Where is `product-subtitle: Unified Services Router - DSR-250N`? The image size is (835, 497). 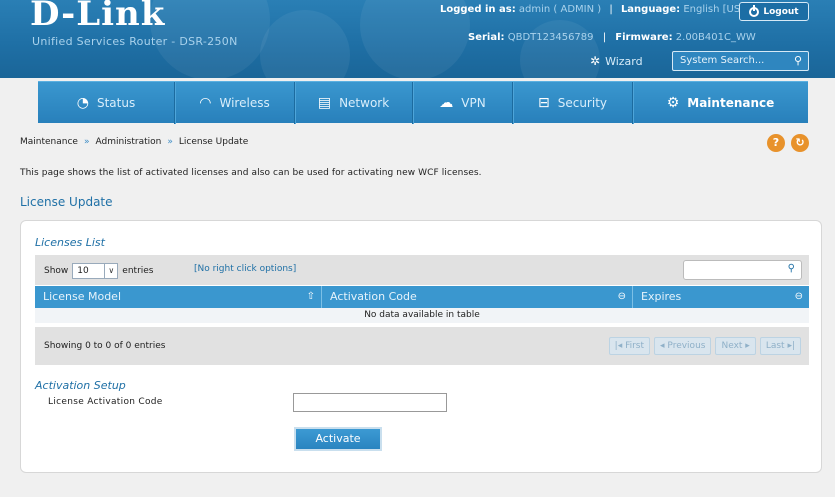 product-subtitle: Unified Services Router - DSR-250N is located at coordinates (135, 41).